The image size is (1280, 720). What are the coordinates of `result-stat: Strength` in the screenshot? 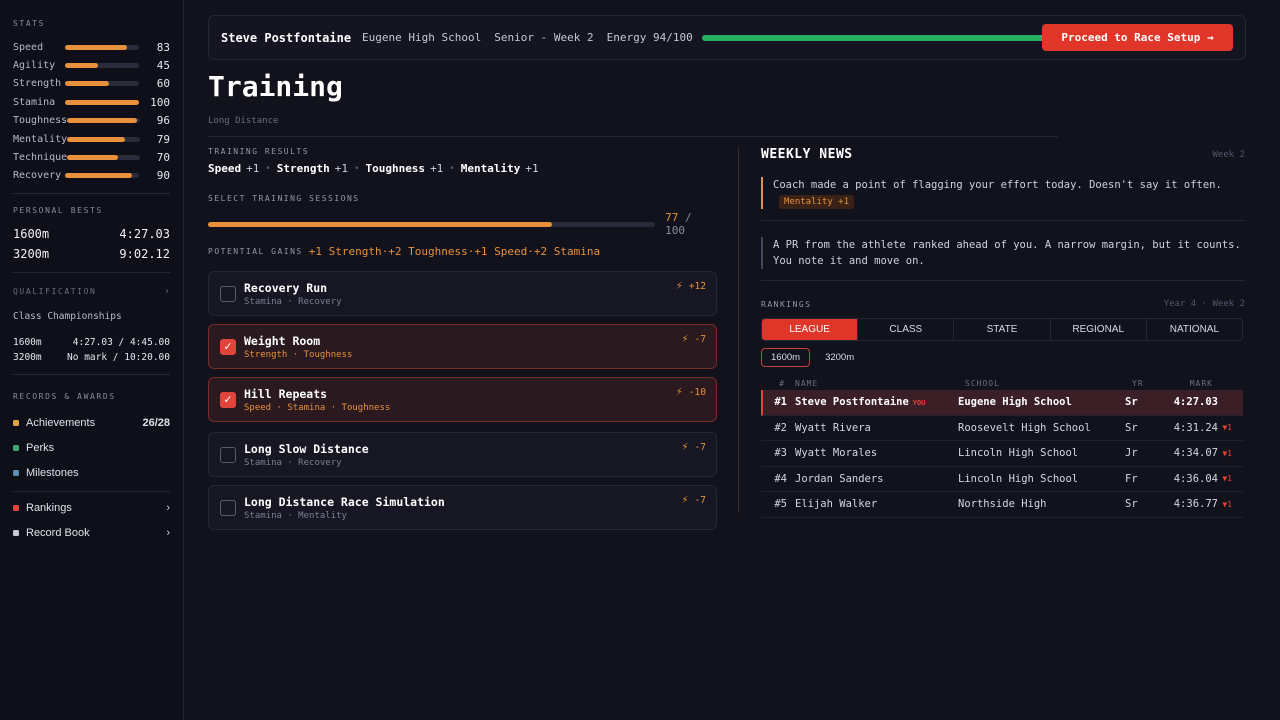 It's located at (303, 168).